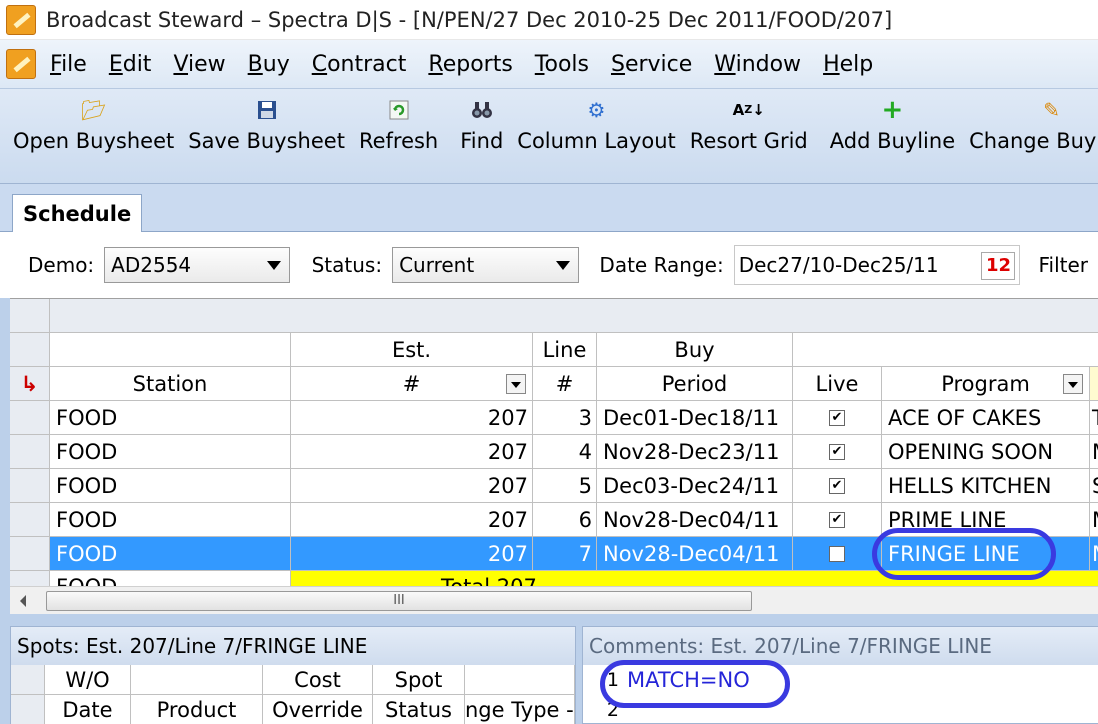  Describe the element at coordinates (419, 680) in the screenshot. I see `spots-header-spot: Spot` at that location.